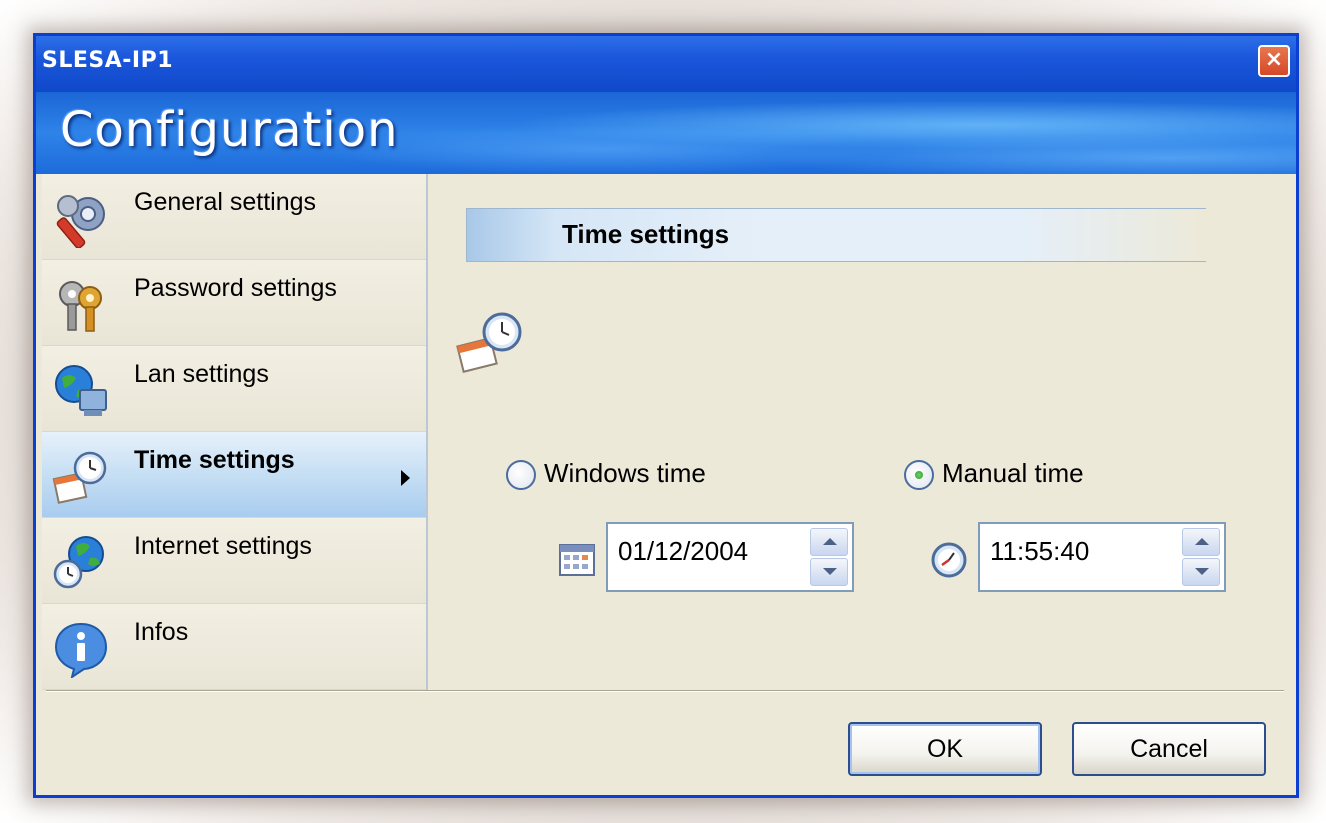  I want to click on close-button: ×, so click(1274, 61).